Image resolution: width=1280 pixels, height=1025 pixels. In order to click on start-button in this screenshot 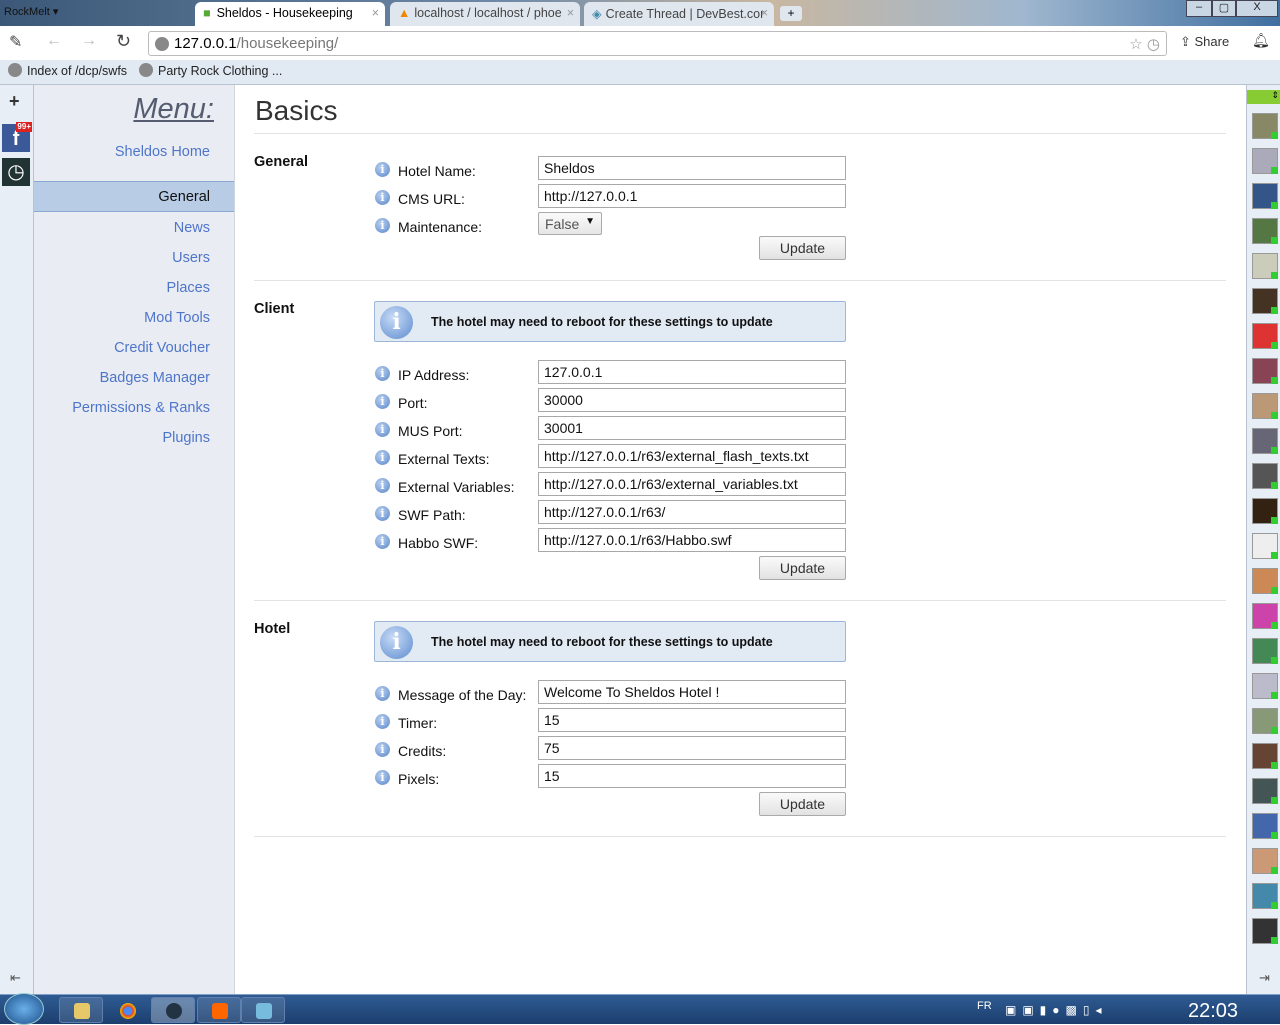, I will do `click(24, 1009)`.